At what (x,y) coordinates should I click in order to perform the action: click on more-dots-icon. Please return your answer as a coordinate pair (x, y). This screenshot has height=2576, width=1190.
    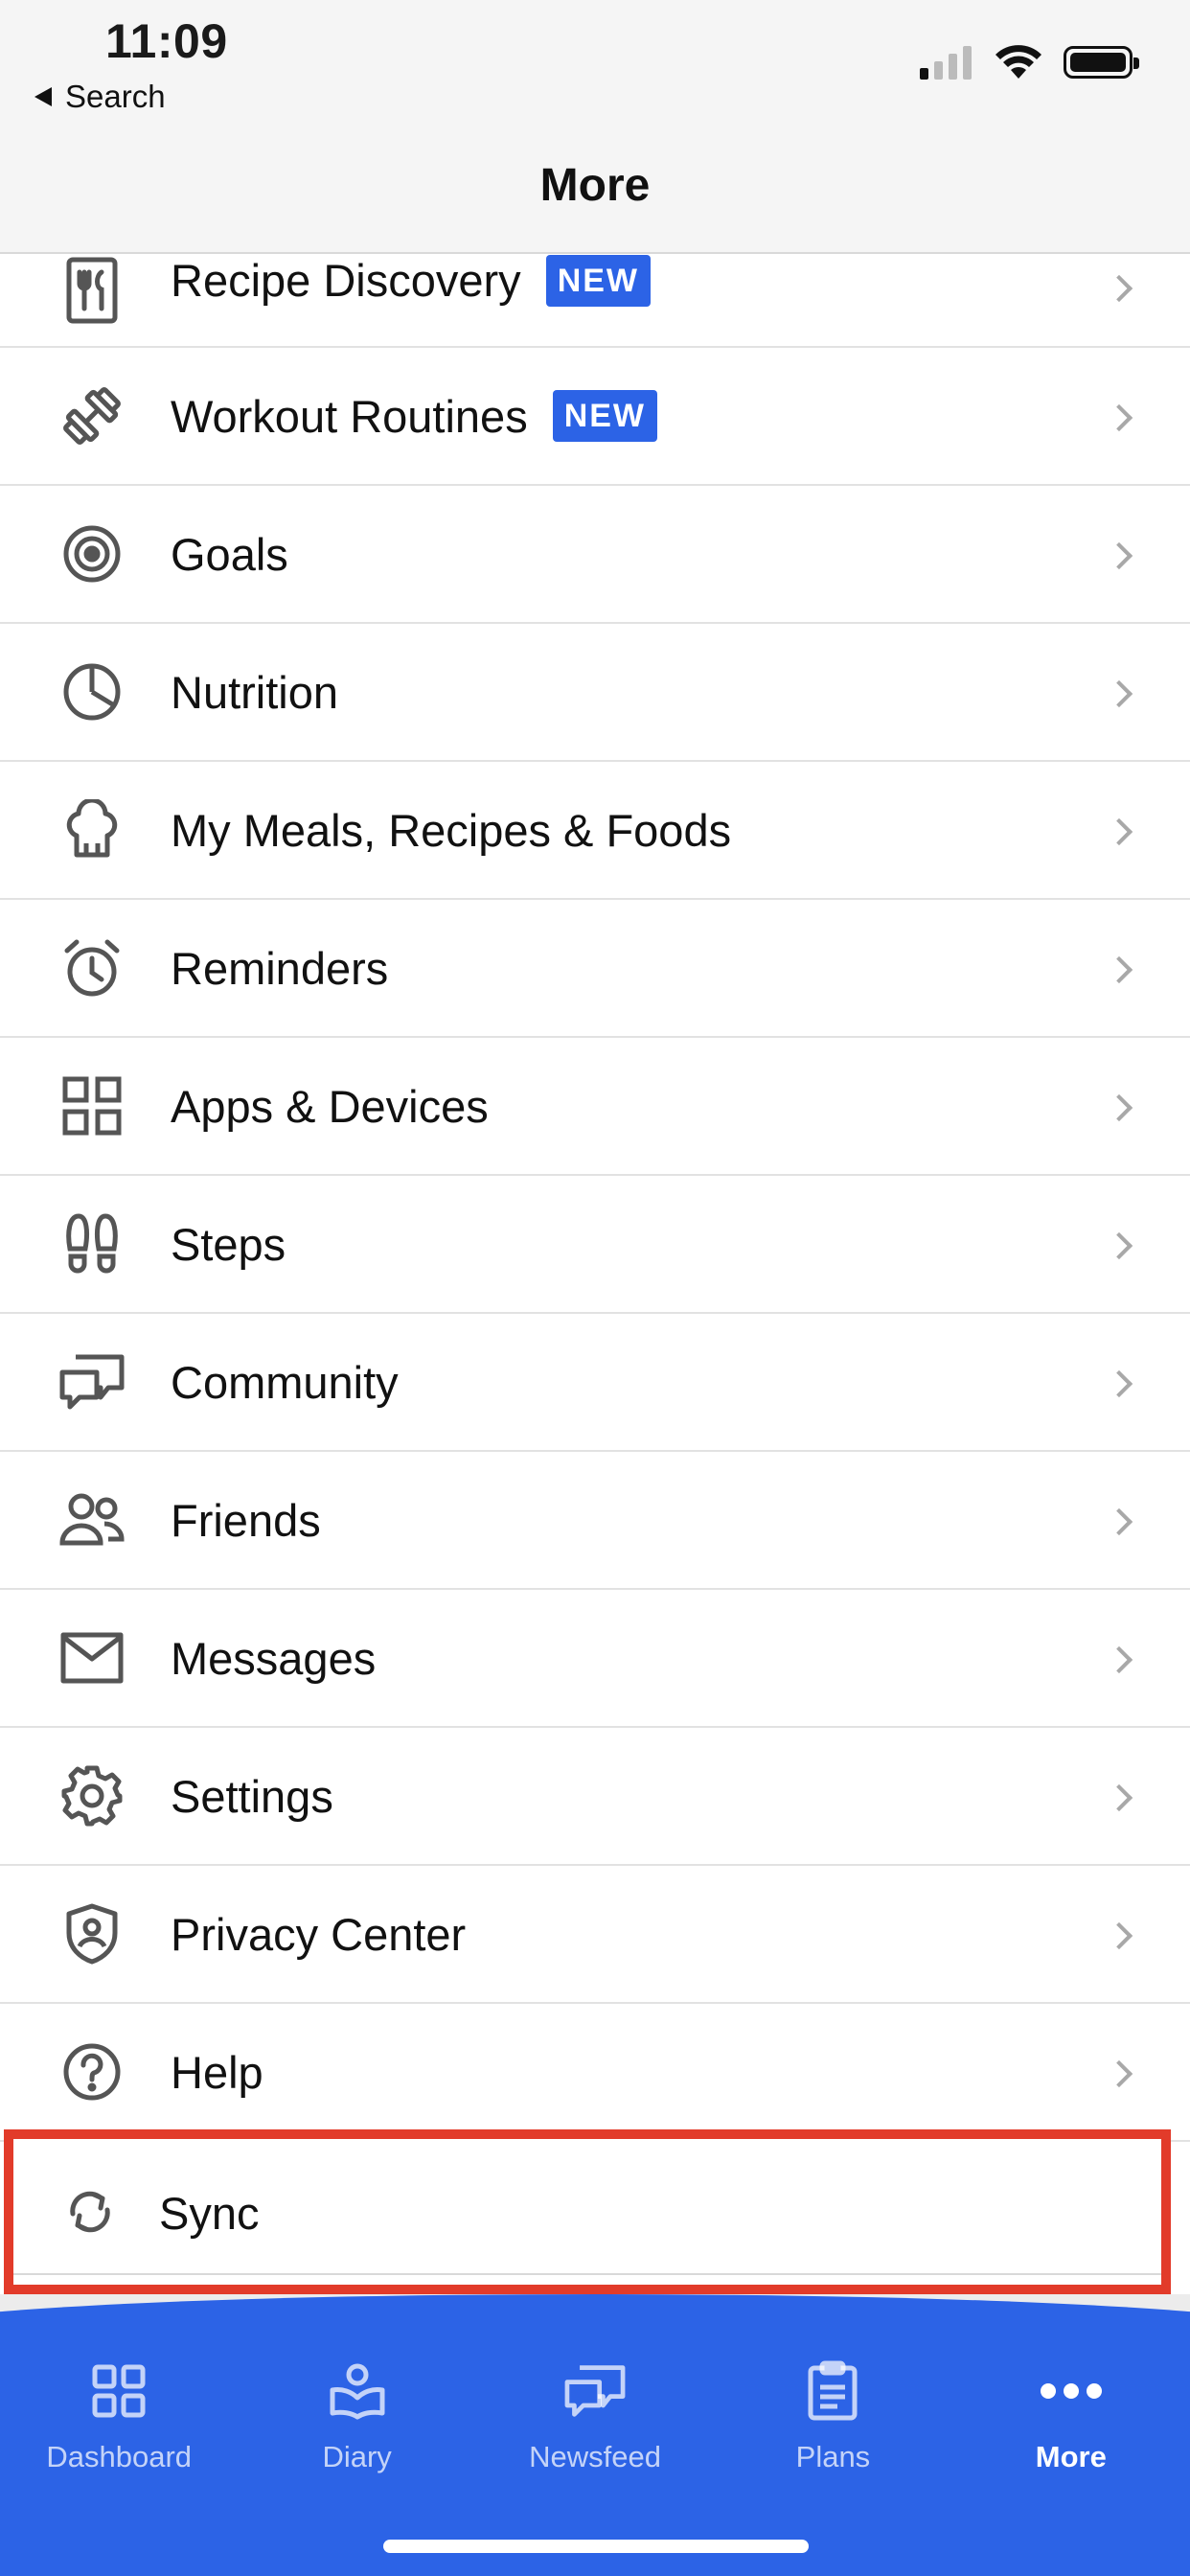
    Looking at the image, I should click on (1071, 2391).